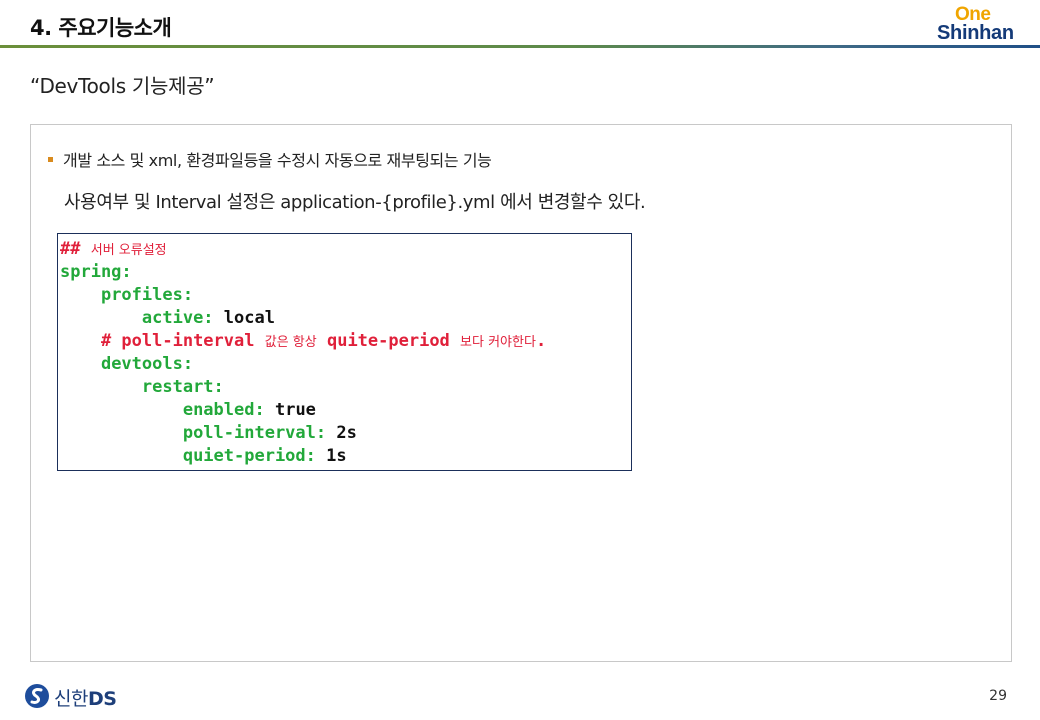 Image resolution: width=1040 pixels, height=720 pixels. What do you see at coordinates (101, 28) in the screenshot?
I see `section-title: 4. 주요기능소개` at bounding box center [101, 28].